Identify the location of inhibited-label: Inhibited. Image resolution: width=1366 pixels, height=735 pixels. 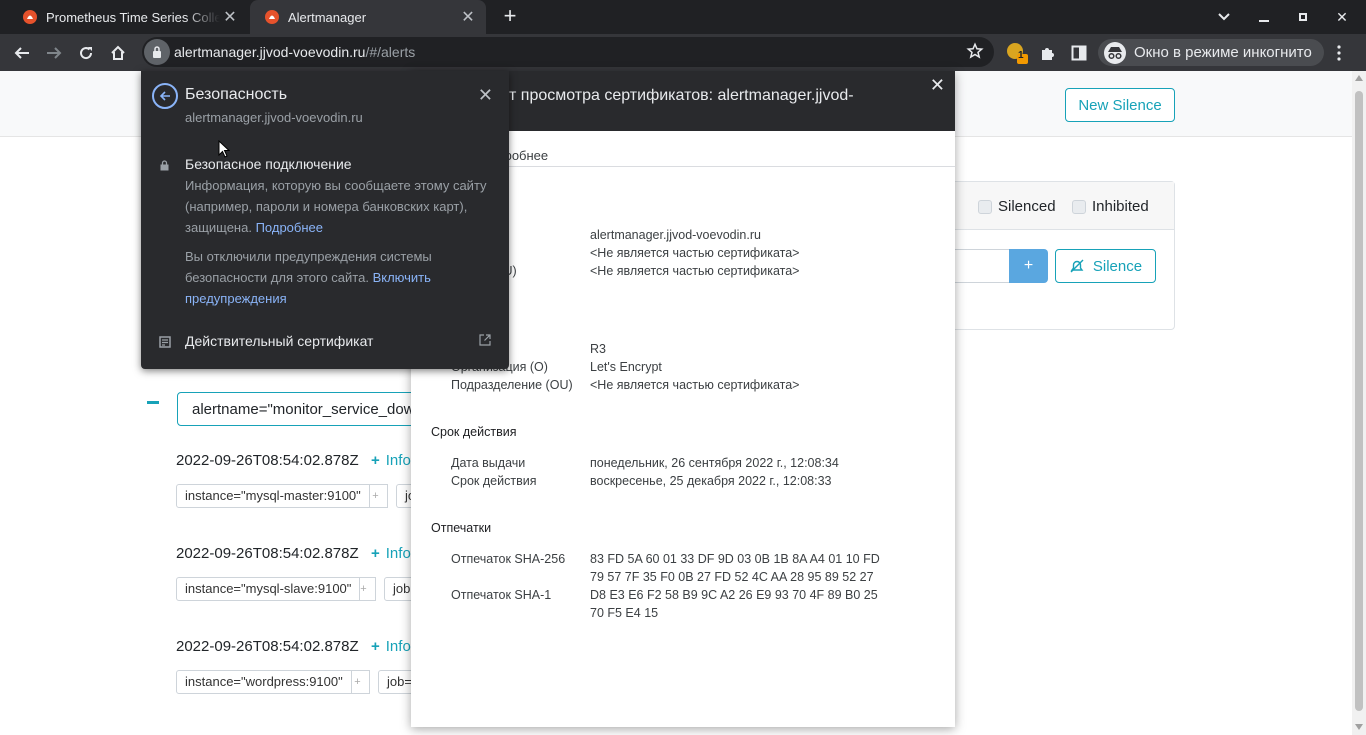
(1120, 206).